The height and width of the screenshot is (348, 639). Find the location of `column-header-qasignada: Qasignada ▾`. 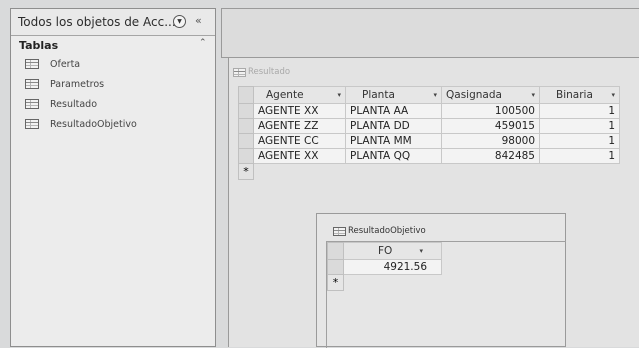

column-header-qasignada: Qasignada ▾ is located at coordinates (490, 95).